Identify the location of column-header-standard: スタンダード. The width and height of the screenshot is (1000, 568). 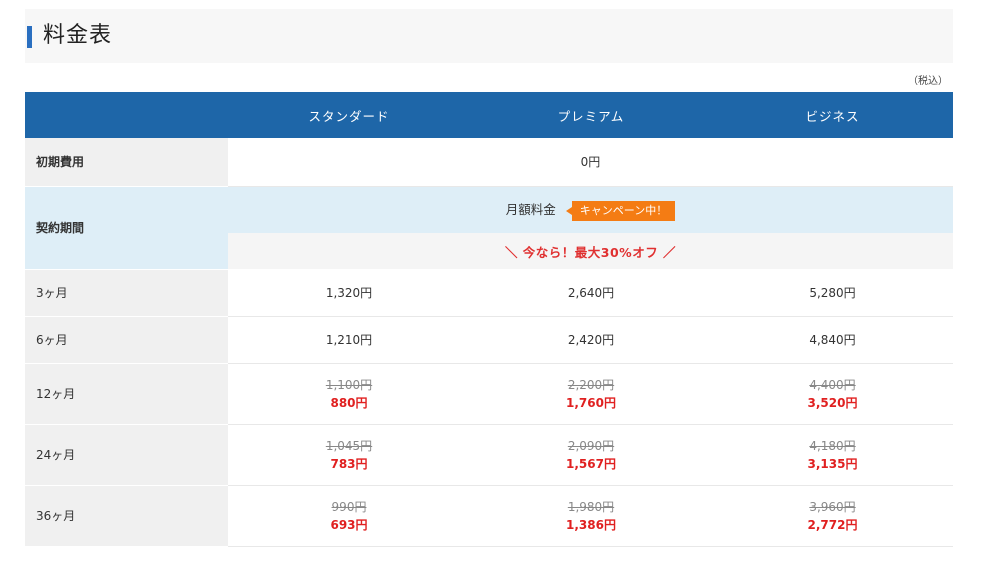
(349, 116).